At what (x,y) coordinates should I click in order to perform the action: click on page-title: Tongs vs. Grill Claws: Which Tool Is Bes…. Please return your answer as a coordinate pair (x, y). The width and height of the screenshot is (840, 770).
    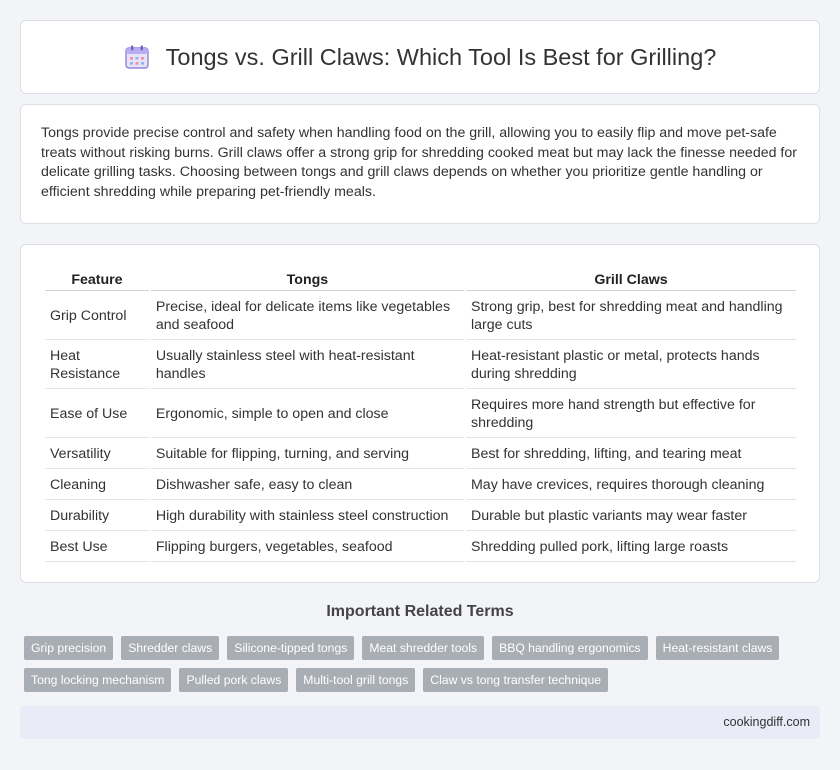
    Looking at the image, I should click on (441, 56).